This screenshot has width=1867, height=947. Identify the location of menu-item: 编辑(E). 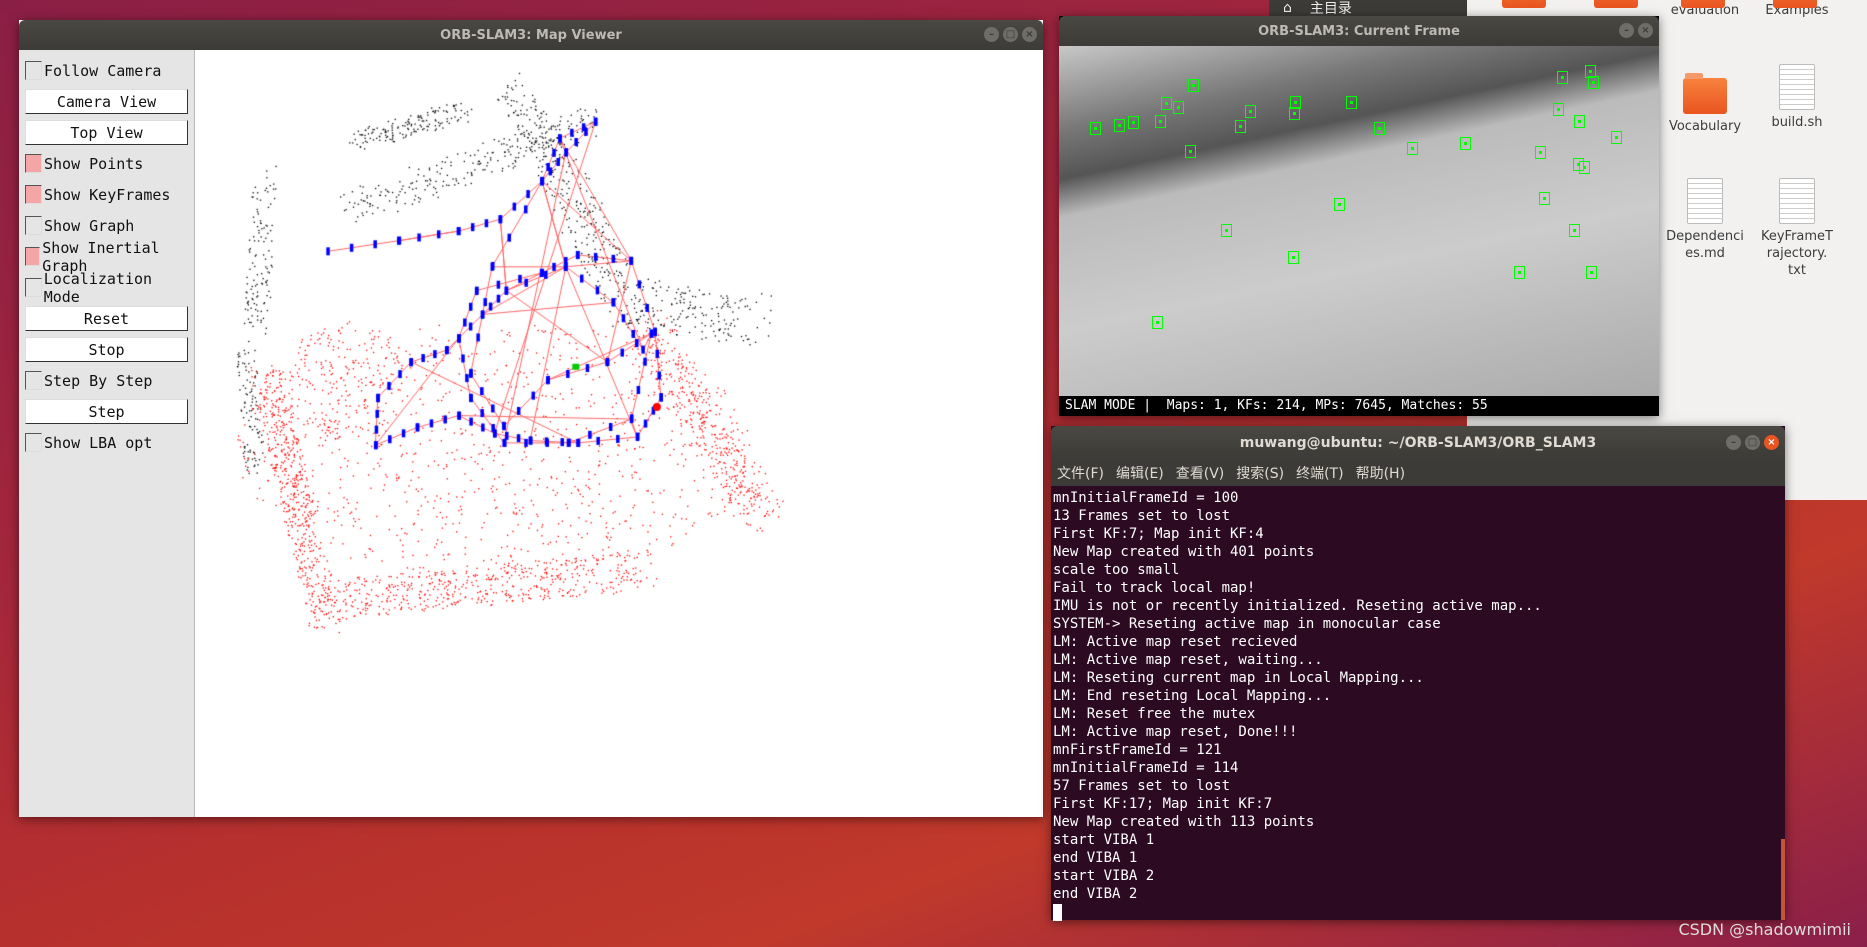
(1140, 473).